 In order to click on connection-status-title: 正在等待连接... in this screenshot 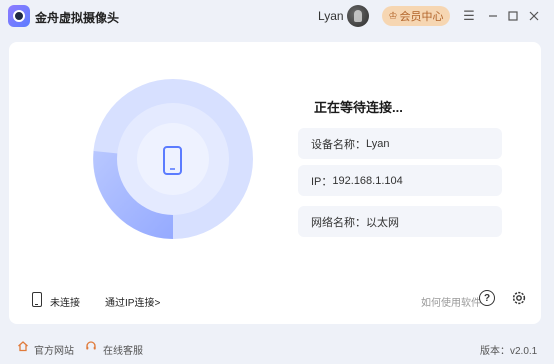, I will do `click(358, 107)`.